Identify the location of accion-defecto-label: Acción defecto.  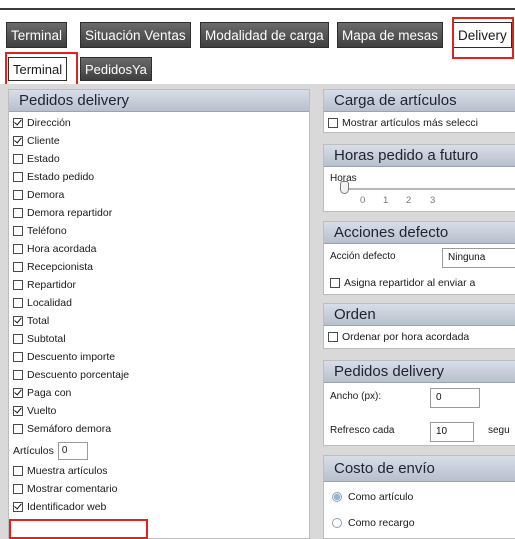
(363, 256).